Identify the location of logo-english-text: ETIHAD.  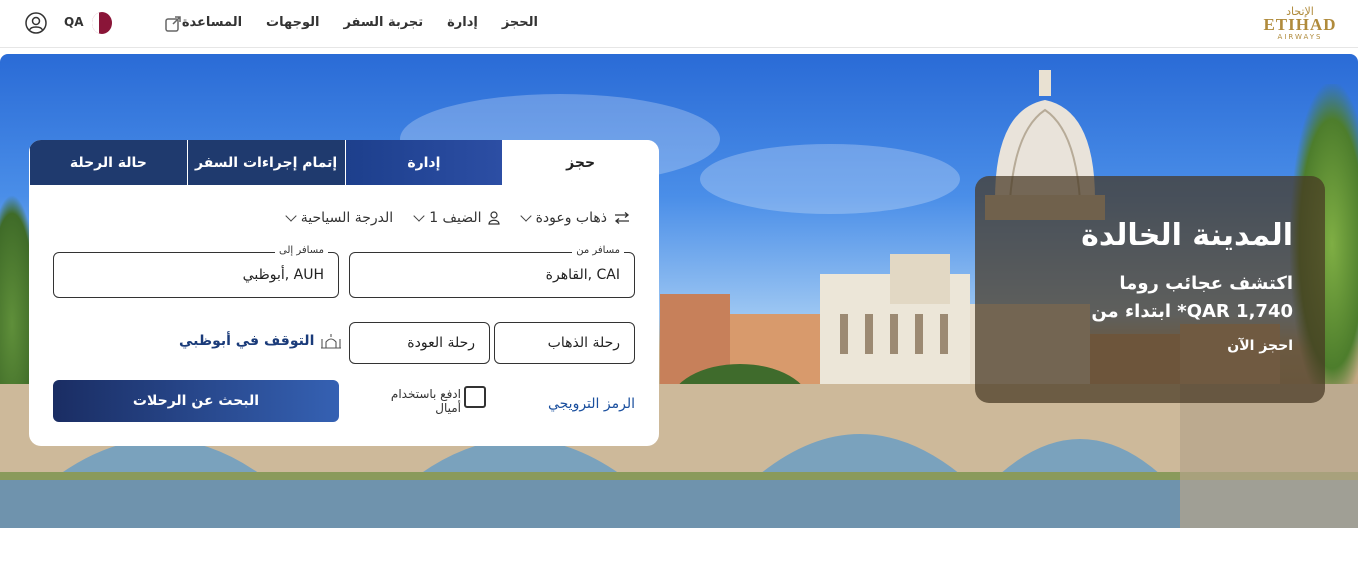
(1300, 24).